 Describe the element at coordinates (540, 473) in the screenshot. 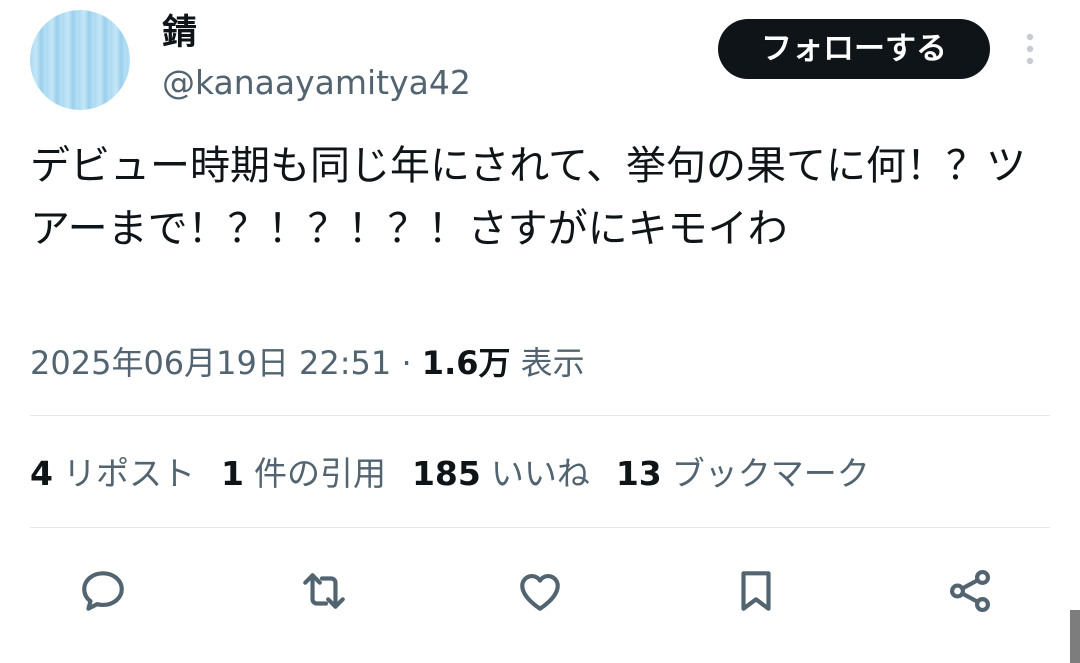

I see `stat-label: いいね` at that location.